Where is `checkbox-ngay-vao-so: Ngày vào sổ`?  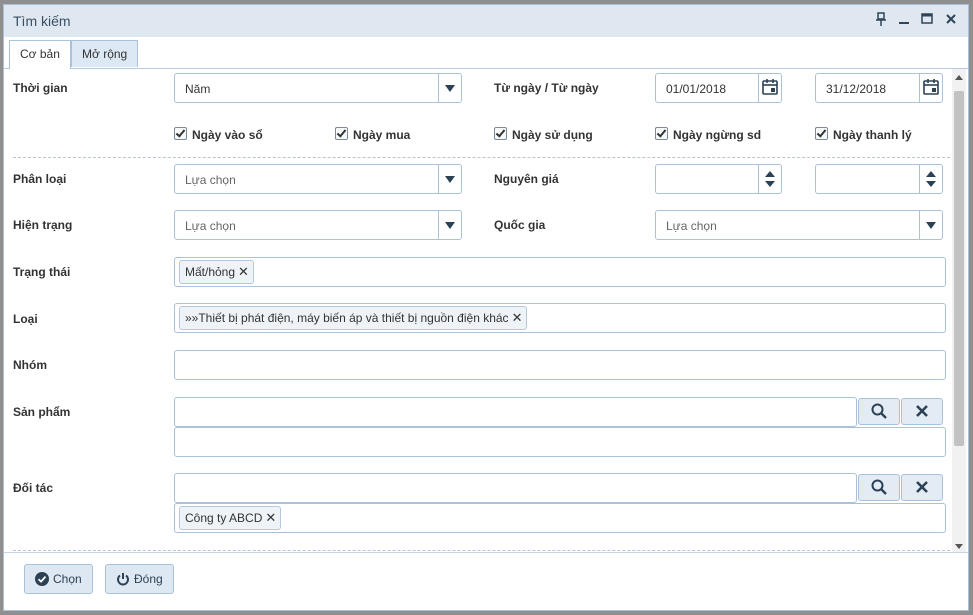 checkbox-ngay-vao-so: Ngày vào sổ is located at coordinates (218, 134).